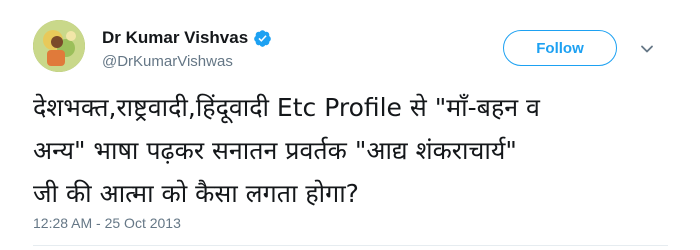 This screenshot has width=700, height=250. Describe the element at coordinates (175, 38) in the screenshot. I see `author-display-name: Dr Kumar Vishvas` at that location.